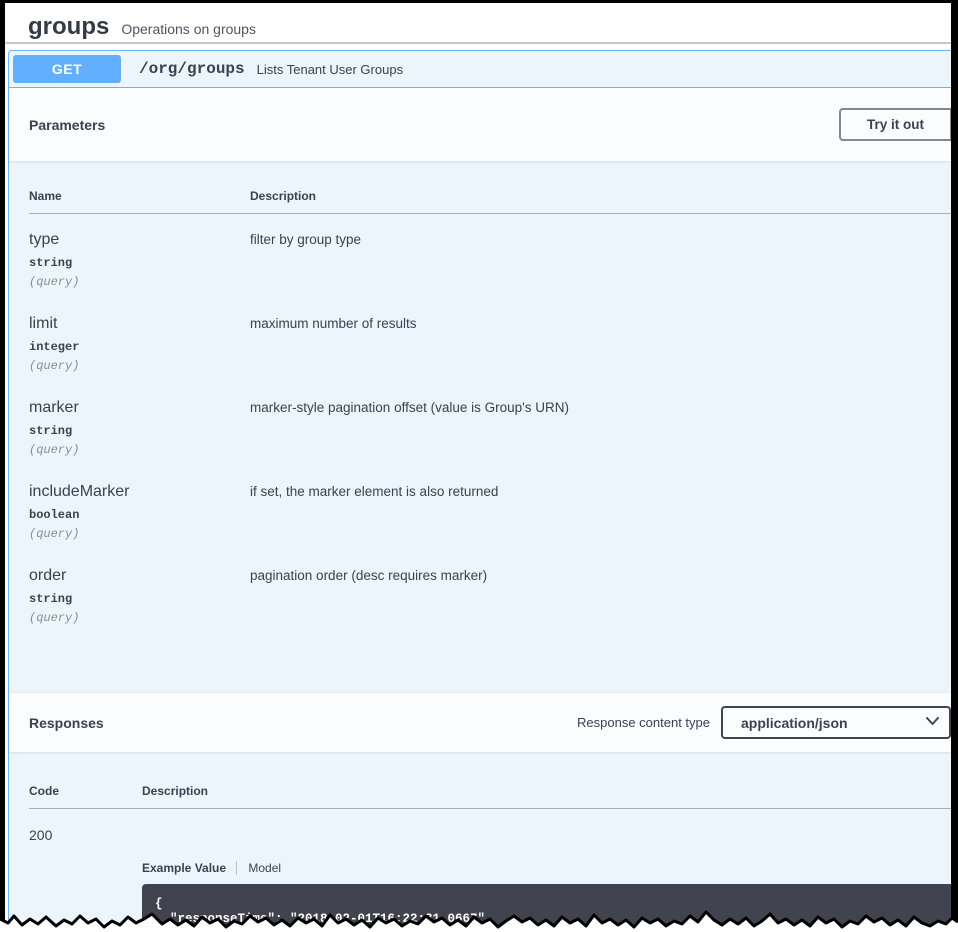  What do you see at coordinates (139, 197) in the screenshot?
I see `parameters-name-header: Name` at bounding box center [139, 197].